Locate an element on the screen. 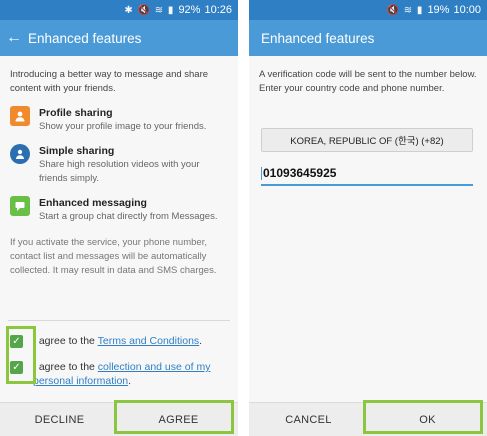  ok-button: OK is located at coordinates (427, 419).